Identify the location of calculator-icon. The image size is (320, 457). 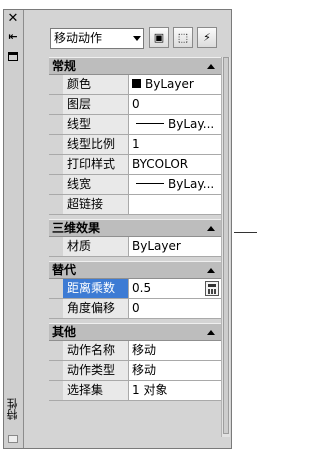
(212, 288).